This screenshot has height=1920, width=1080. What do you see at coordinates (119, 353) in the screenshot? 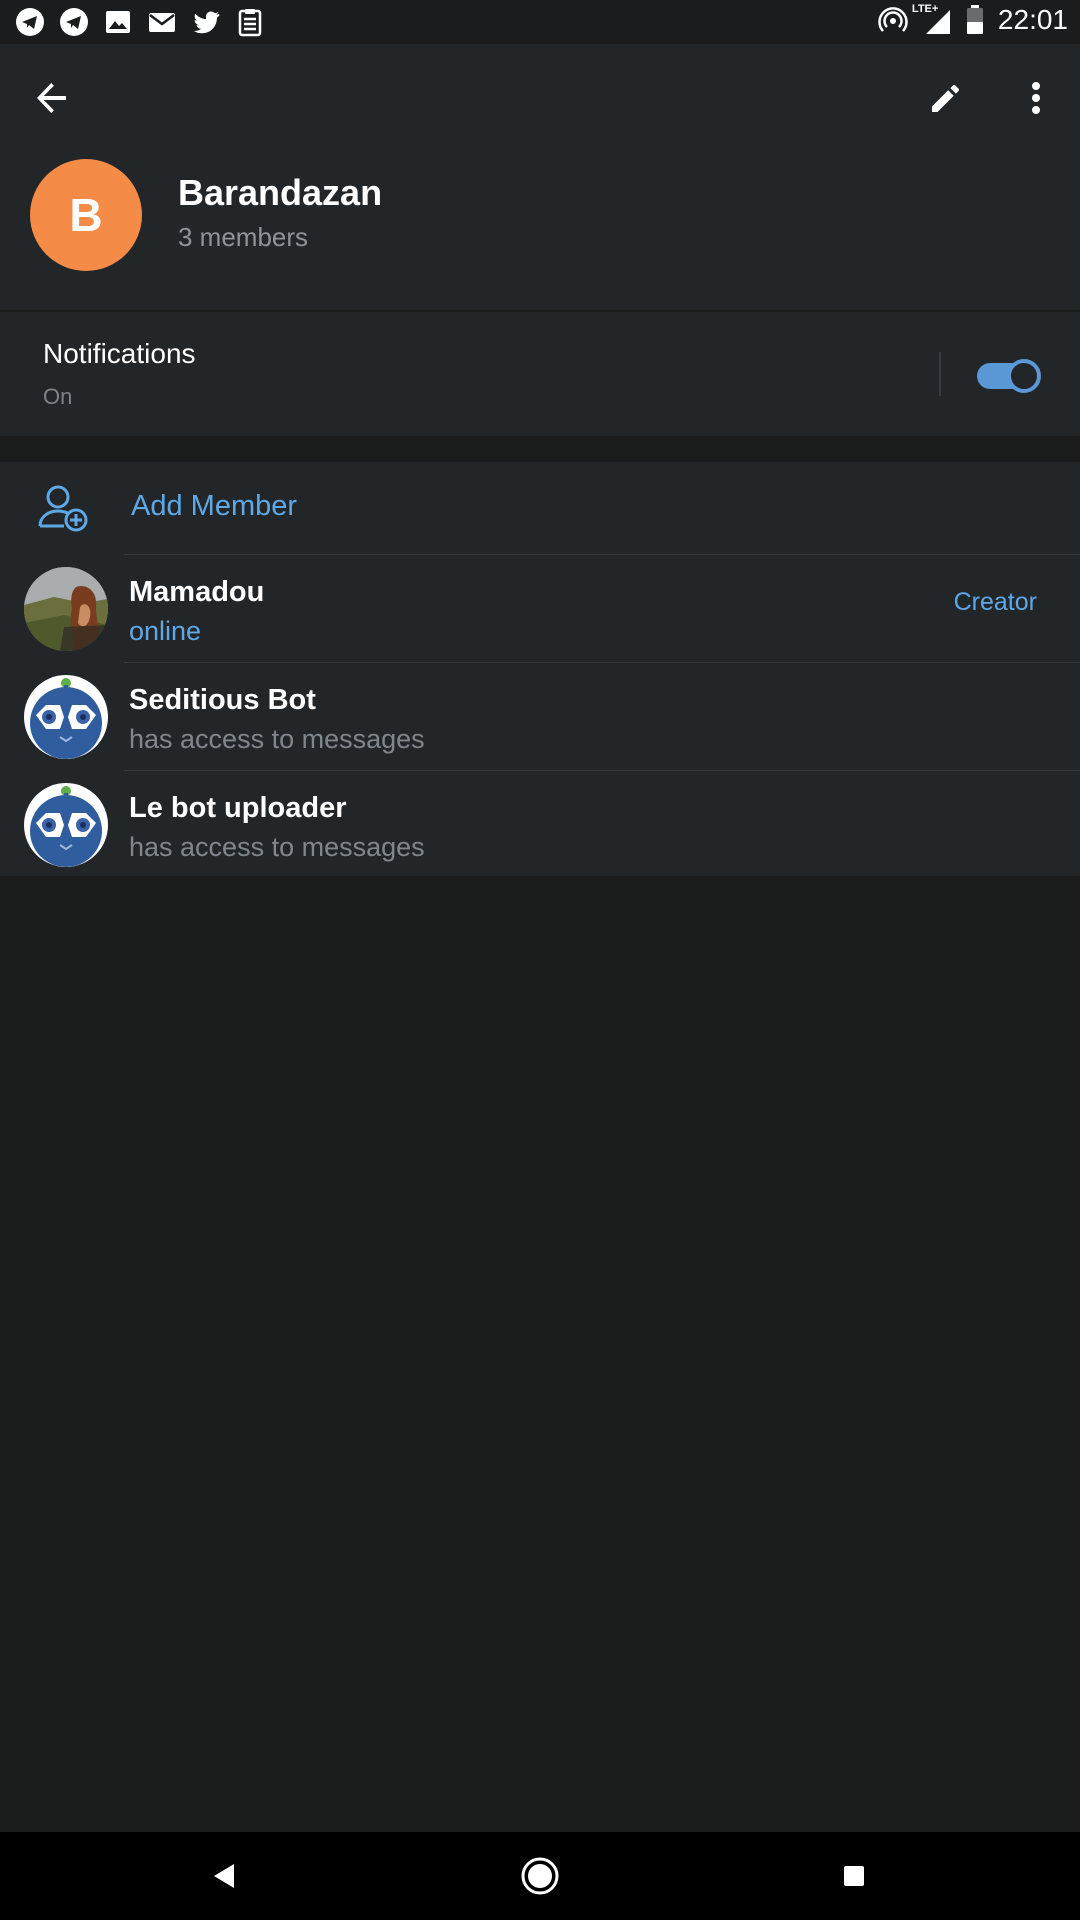
I see `notifications-title: Notifications` at bounding box center [119, 353].